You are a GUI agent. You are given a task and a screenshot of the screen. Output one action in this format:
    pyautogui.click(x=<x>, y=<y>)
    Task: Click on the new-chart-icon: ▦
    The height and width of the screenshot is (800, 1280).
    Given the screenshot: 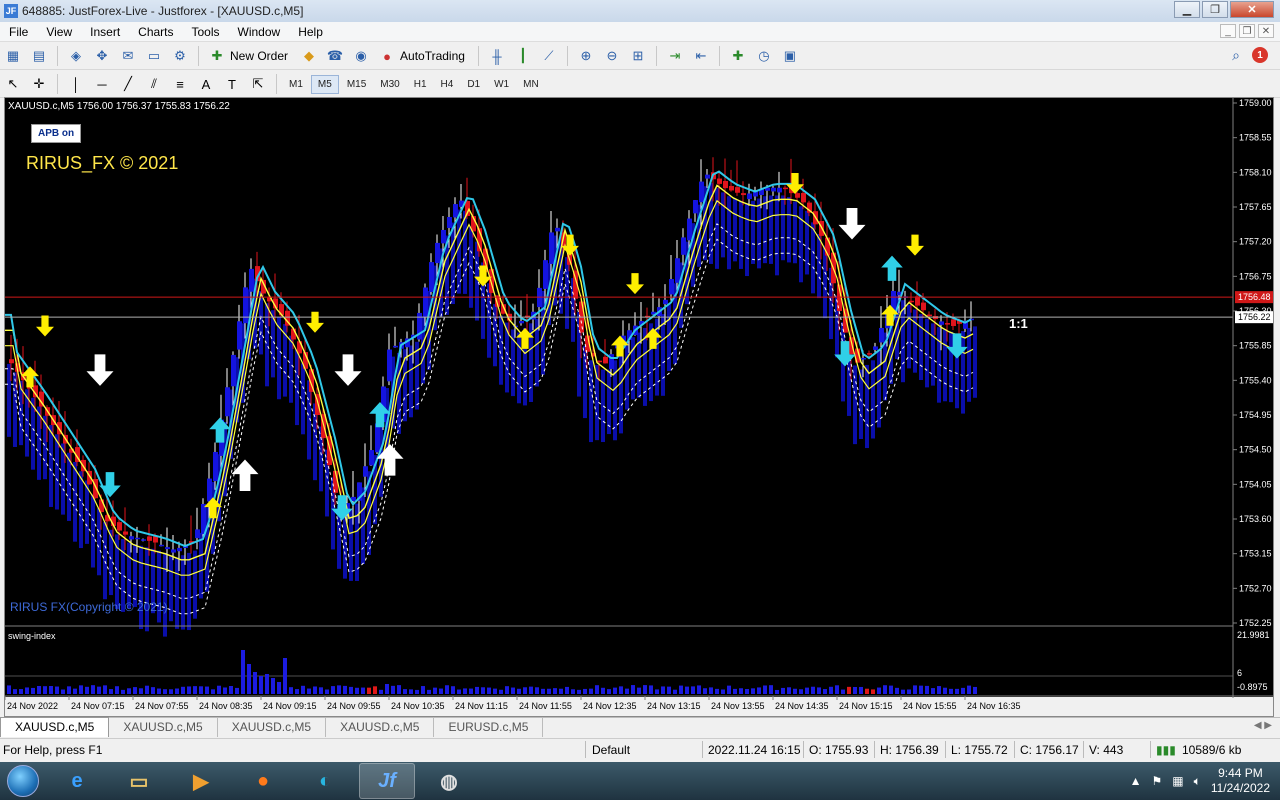 What is the action you would take?
    pyautogui.click(x=13, y=56)
    